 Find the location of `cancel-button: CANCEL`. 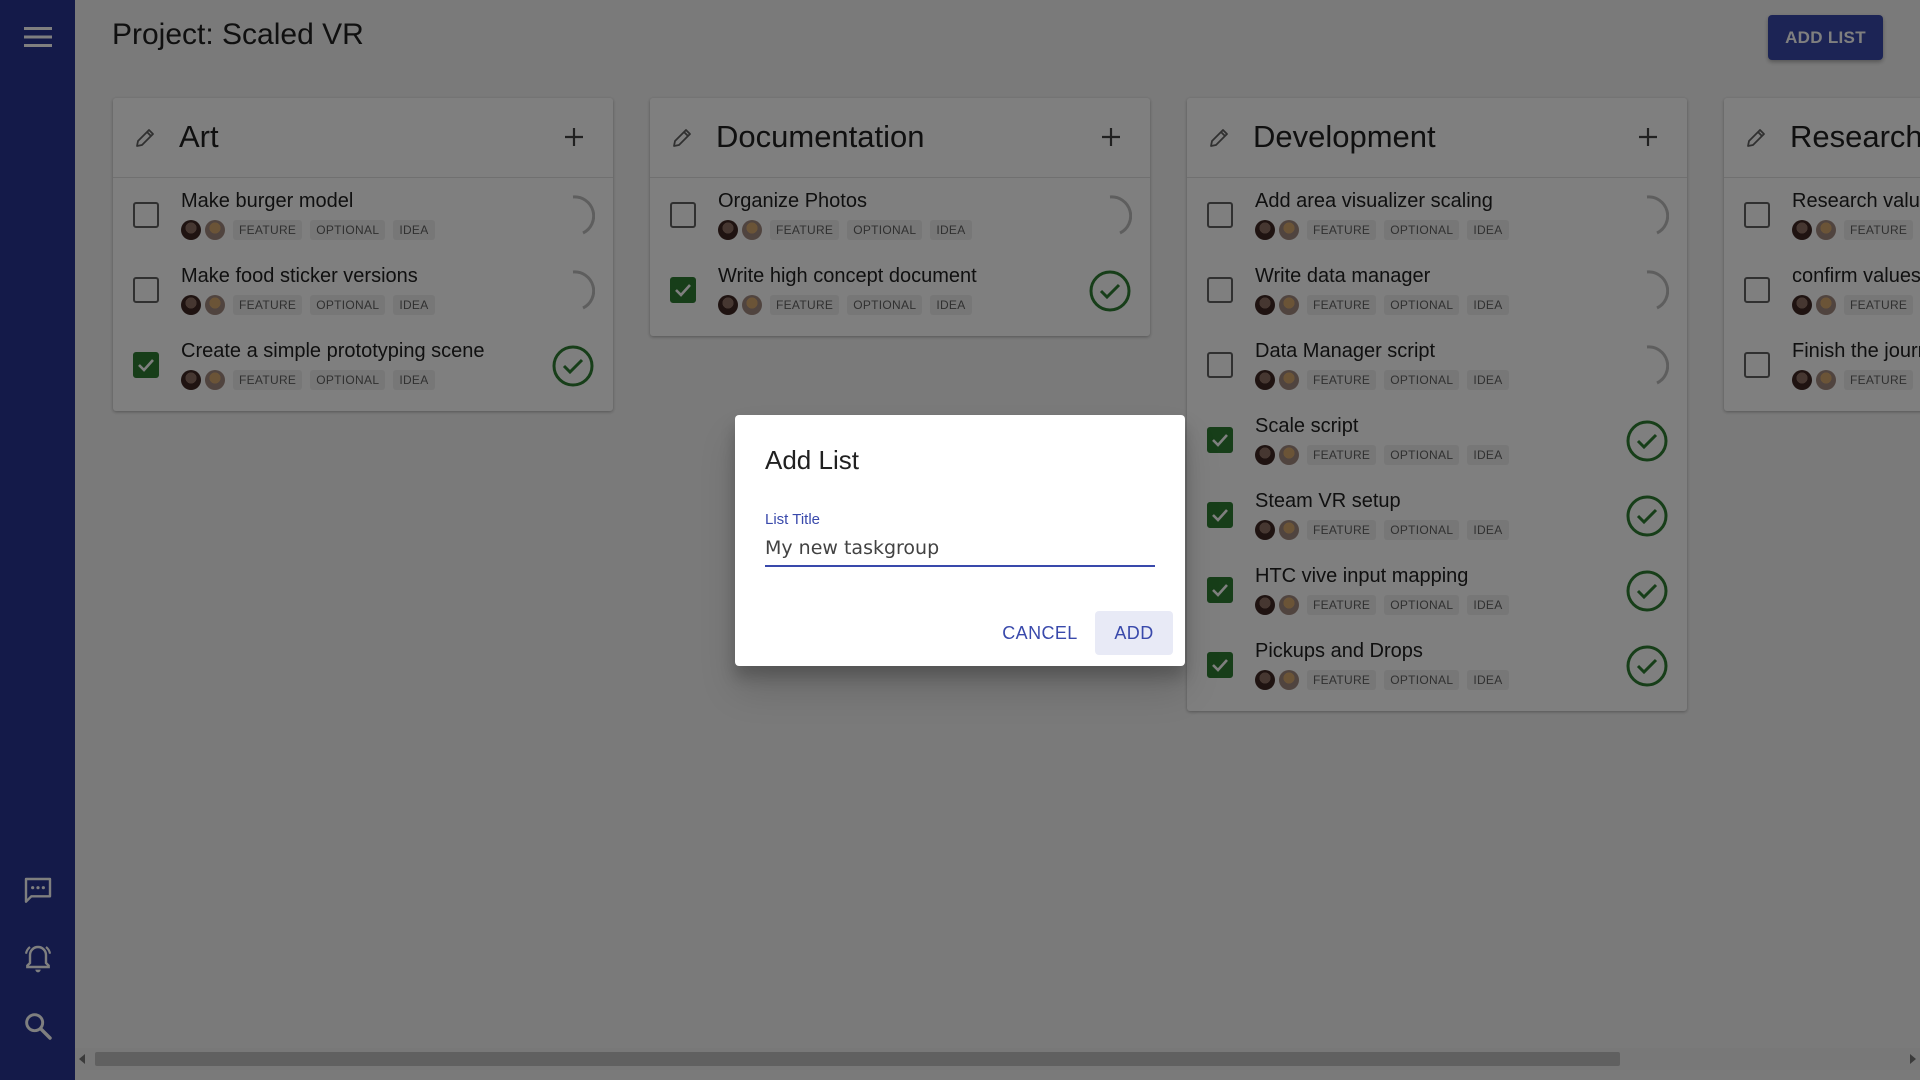

cancel-button: CANCEL is located at coordinates (1040, 633).